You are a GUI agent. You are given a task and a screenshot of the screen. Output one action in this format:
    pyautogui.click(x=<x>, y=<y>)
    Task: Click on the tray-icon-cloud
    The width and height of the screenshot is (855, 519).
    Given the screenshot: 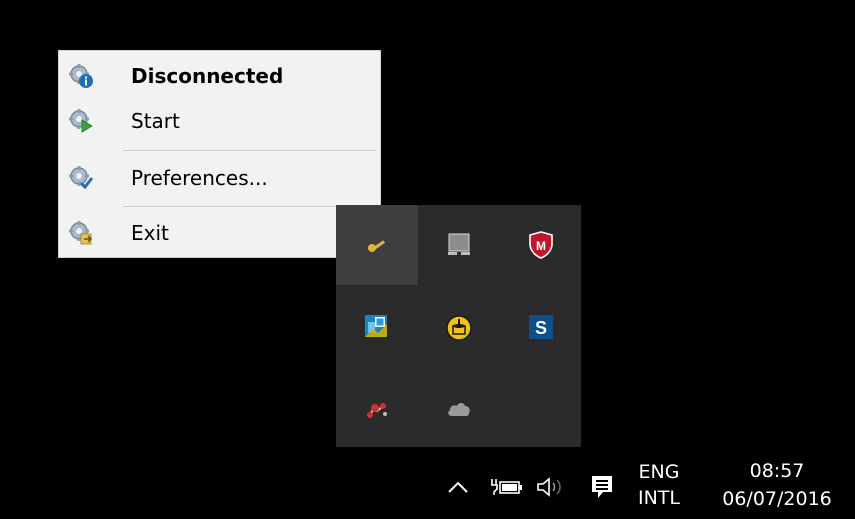 What is the action you would take?
    pyautogui.click(x=459, y=409)
    